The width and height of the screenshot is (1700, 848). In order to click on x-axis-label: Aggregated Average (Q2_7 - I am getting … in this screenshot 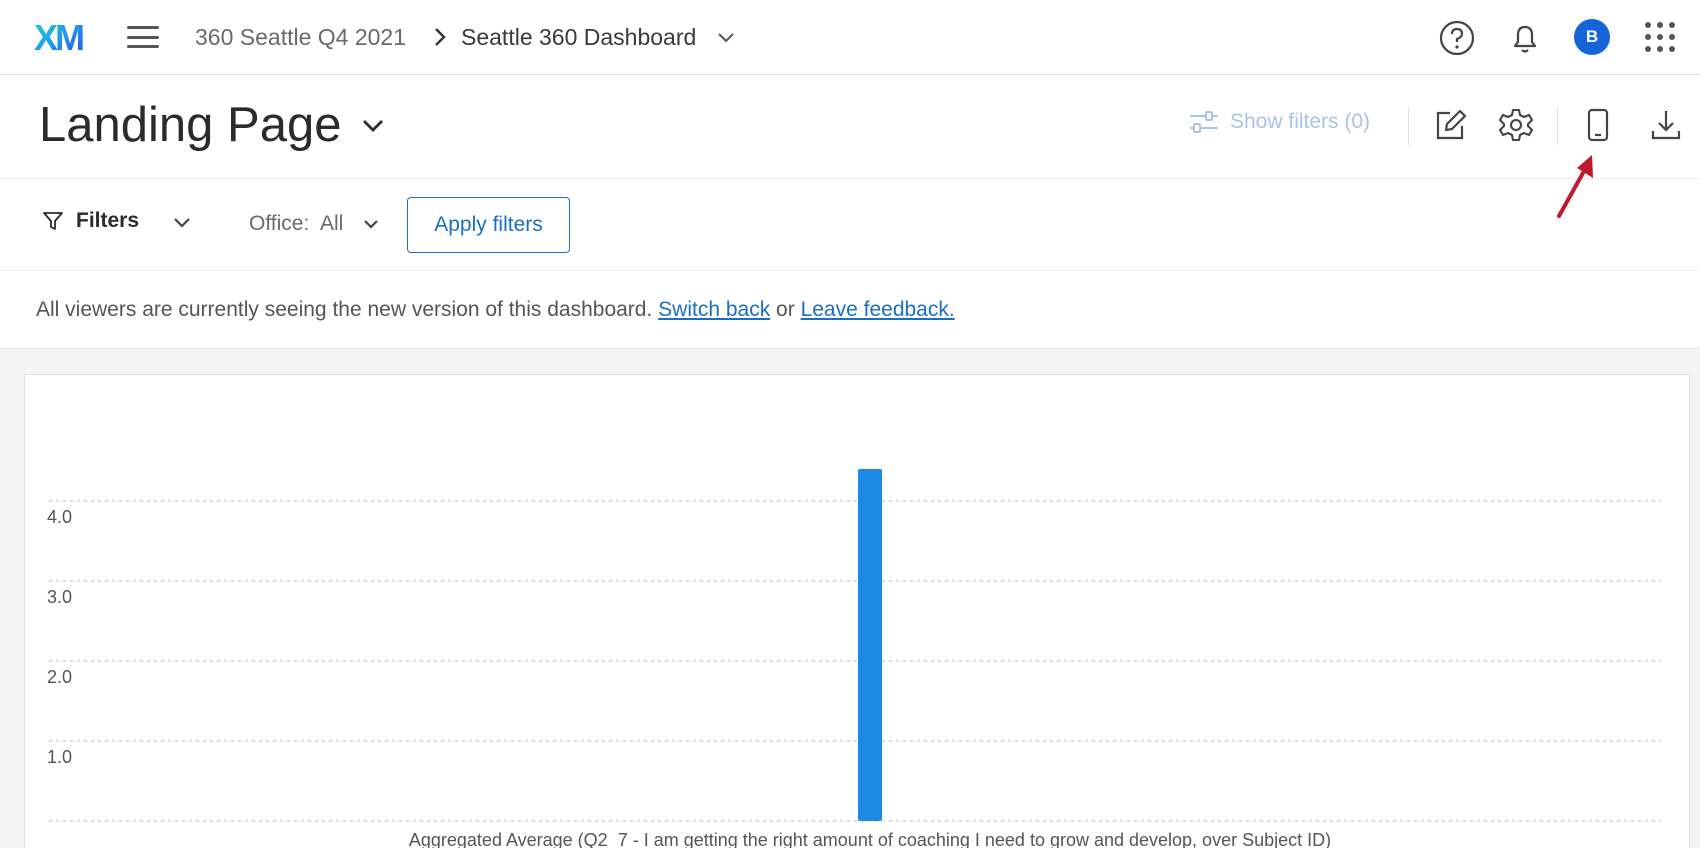, I will do `click(870, 839)`.